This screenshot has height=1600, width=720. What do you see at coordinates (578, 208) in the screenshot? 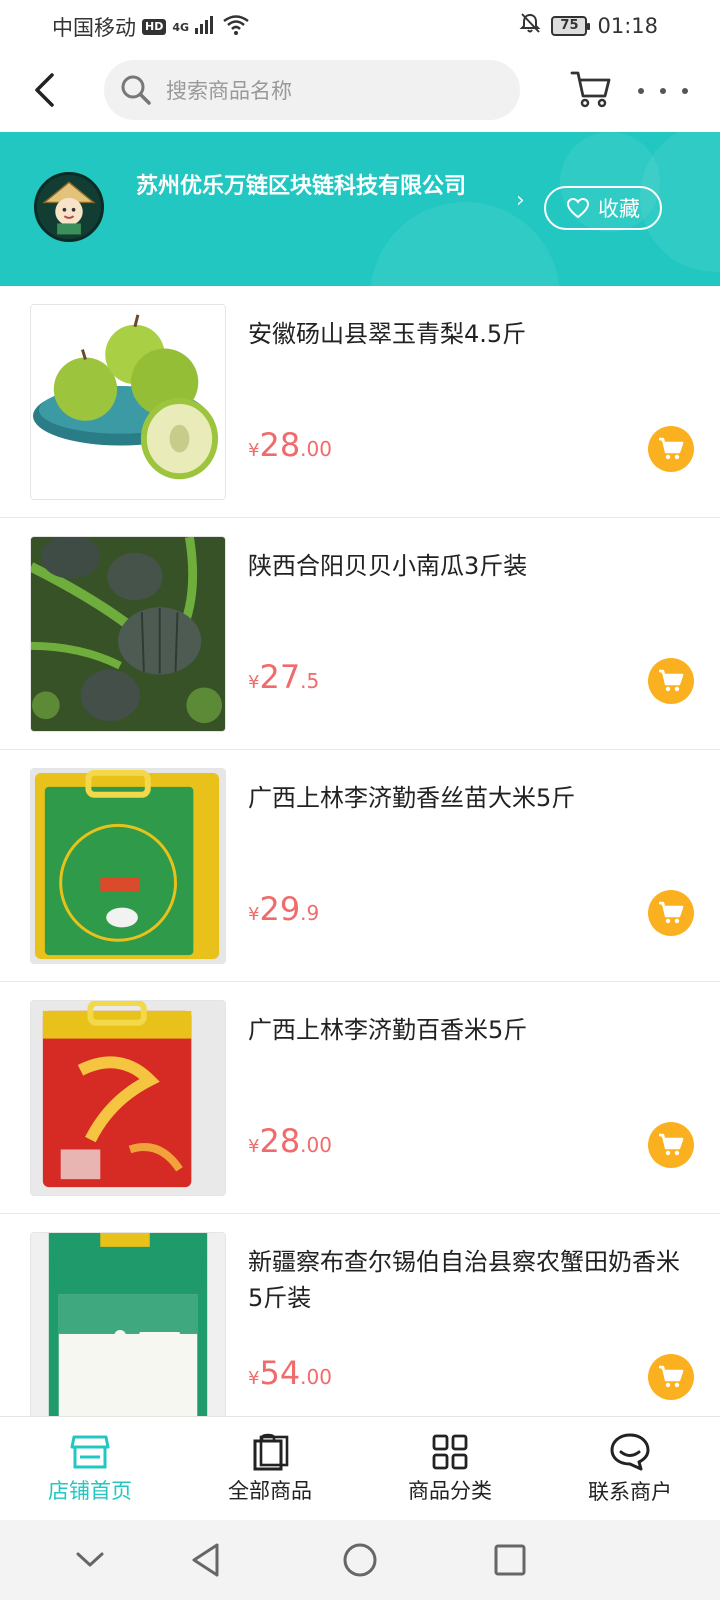
I see `heart-icon` at bounding box center [578, 208].